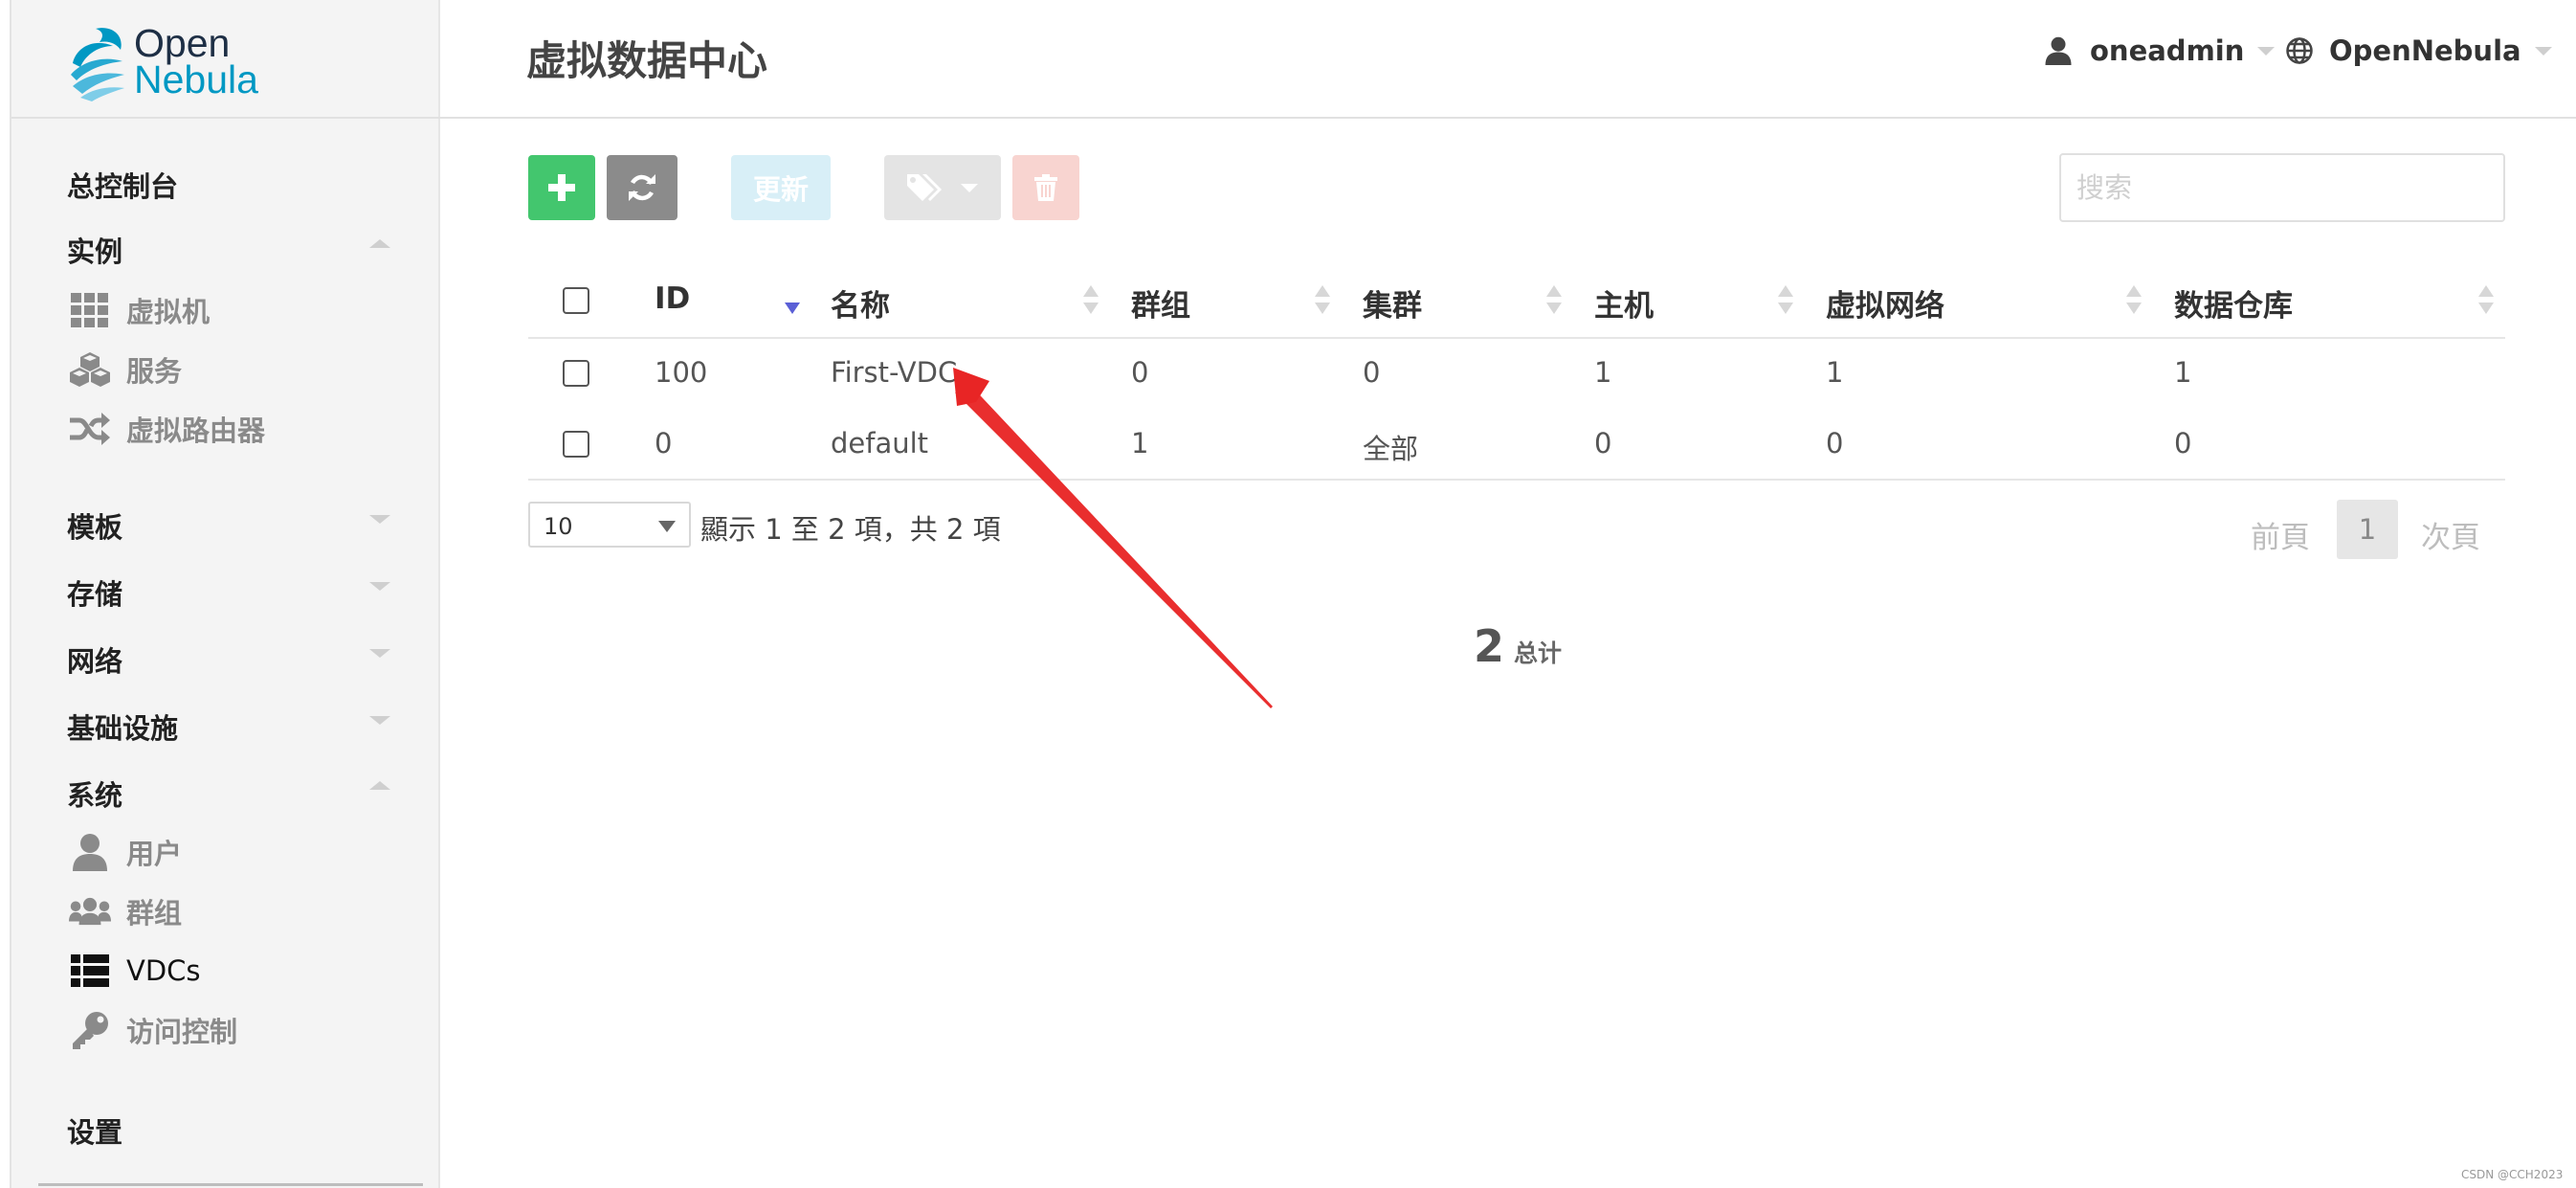 Image resolution: width=2576 pixels, height=1188 pixels. I want to click on sidebar-section-templates: 模板, so click(94, 525).